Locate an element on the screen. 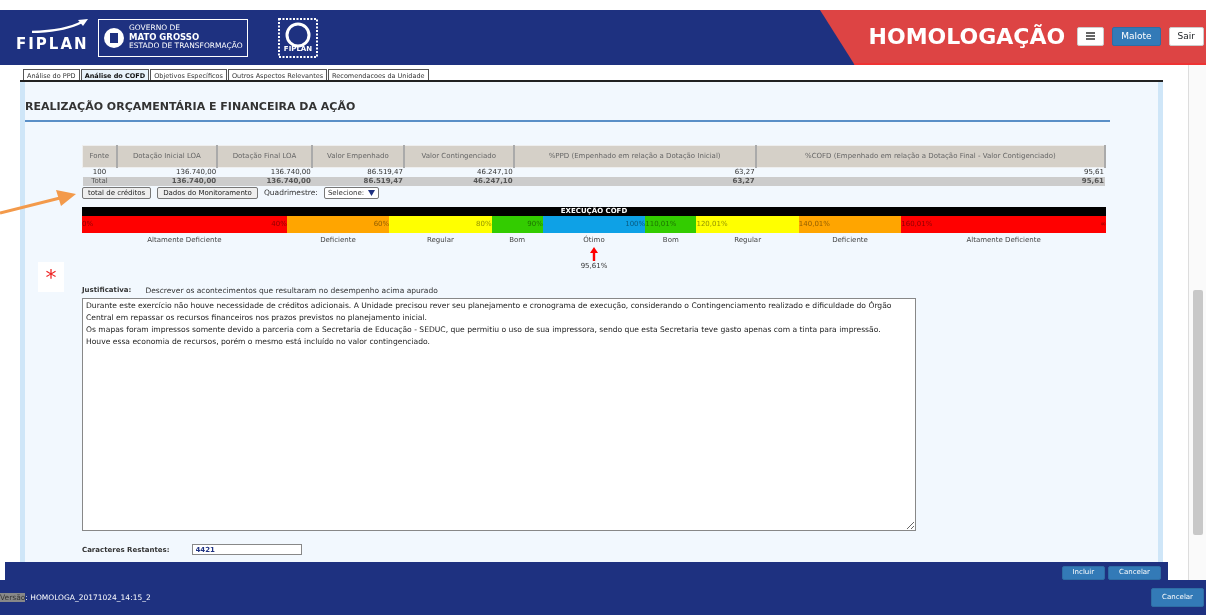 This screenshot has height=615, width=1206. coat-of-arms-icon is located at coordinates (114, 37).